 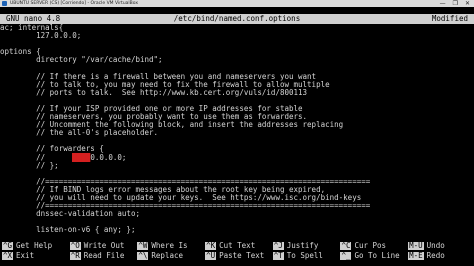 What do you see at coordinates (302, 245) in the screenshot?
I see `shortcut-label: Justify` at bounding box center [302, 245].